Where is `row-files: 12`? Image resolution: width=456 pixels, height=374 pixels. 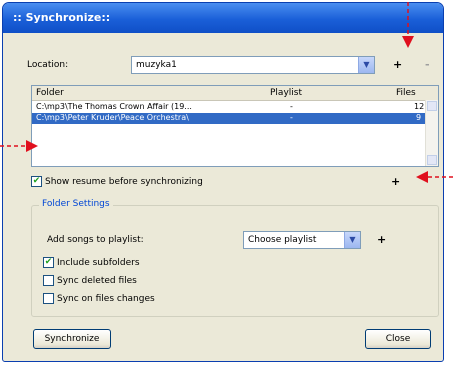 row-files: 12 is located at coordinates (419, 106).